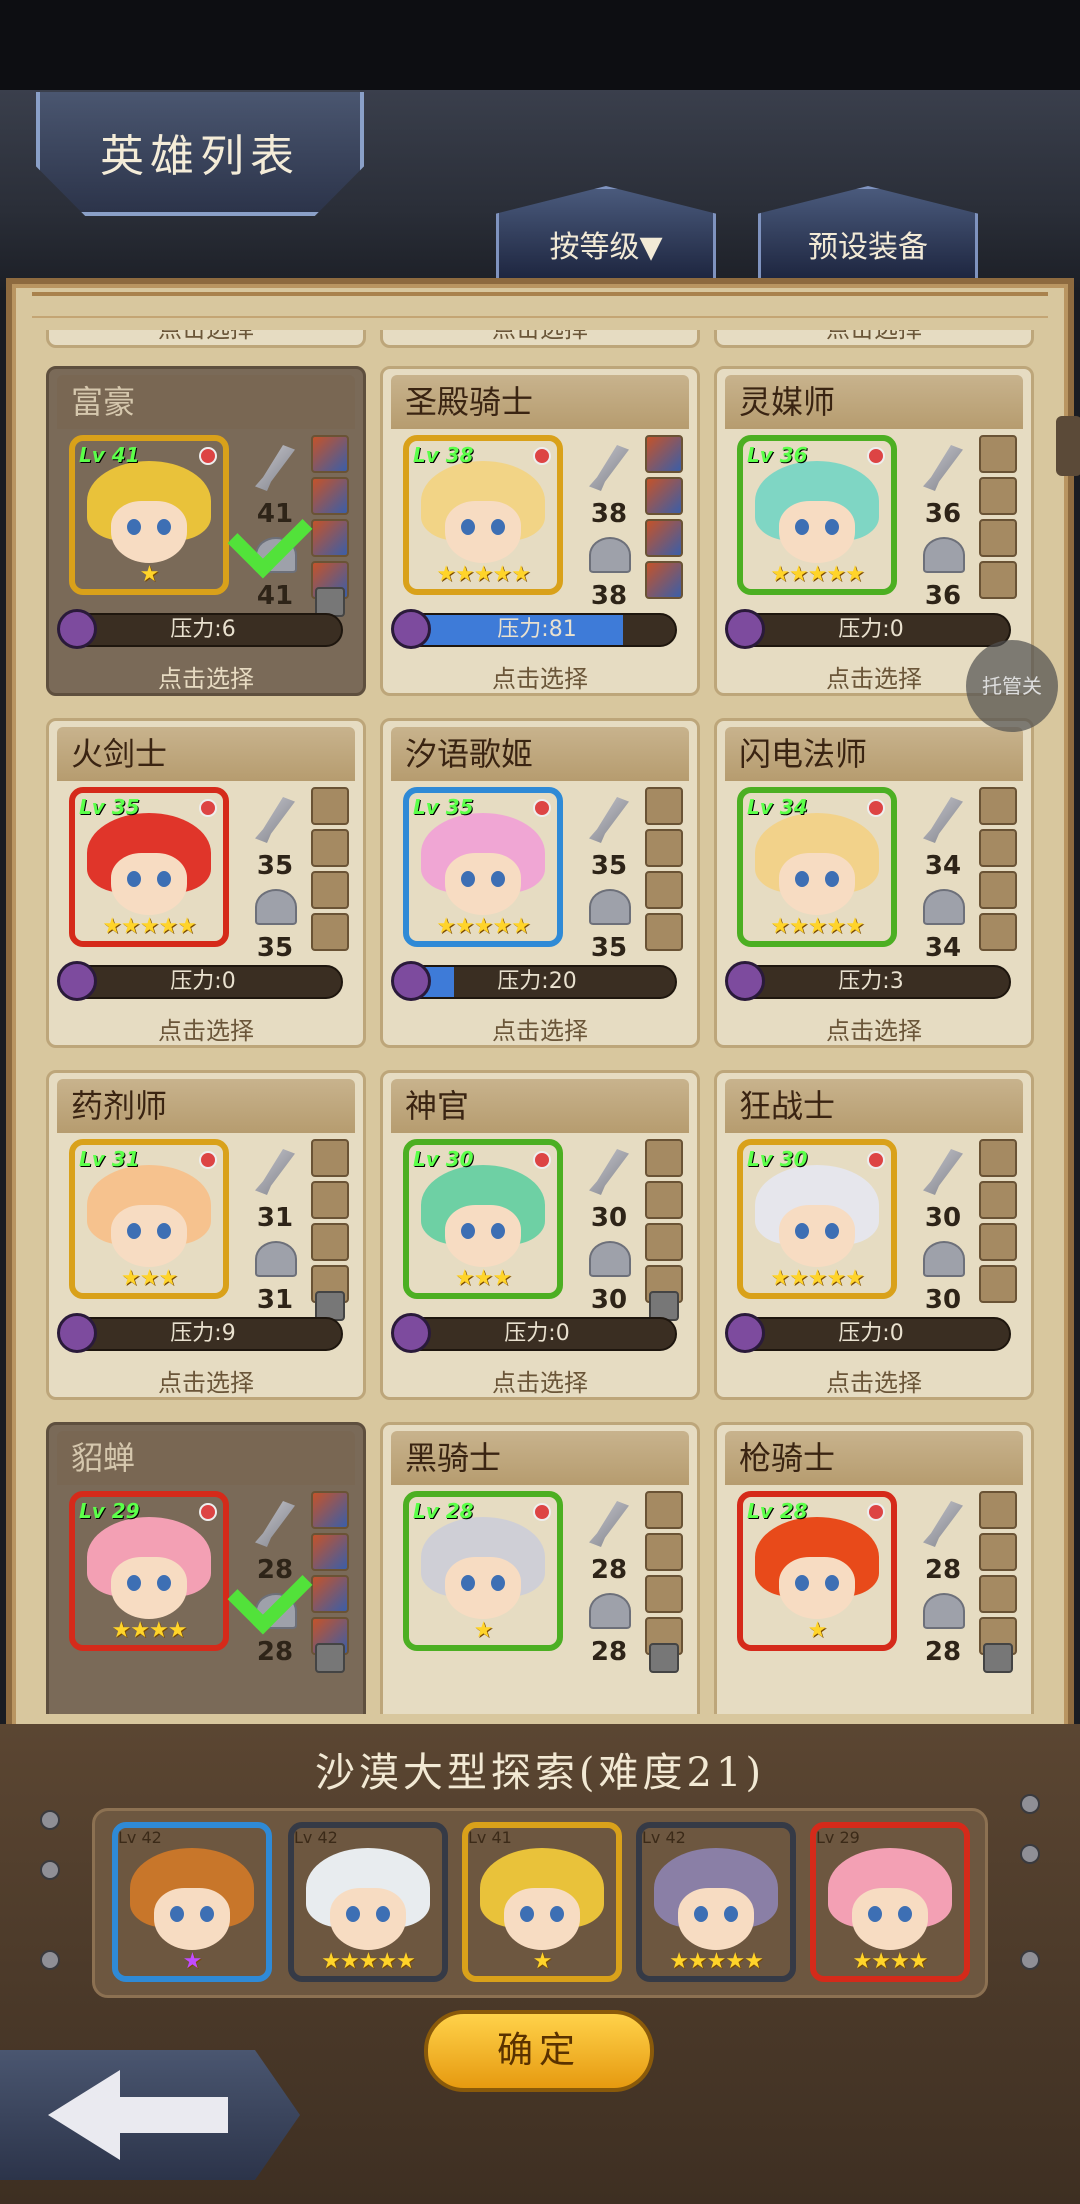  Describe the element at coordinates (540, 1568) in the screenshot. I see `hero-card: 黑骑士 Lv 28 ★ 28 28` at that location.